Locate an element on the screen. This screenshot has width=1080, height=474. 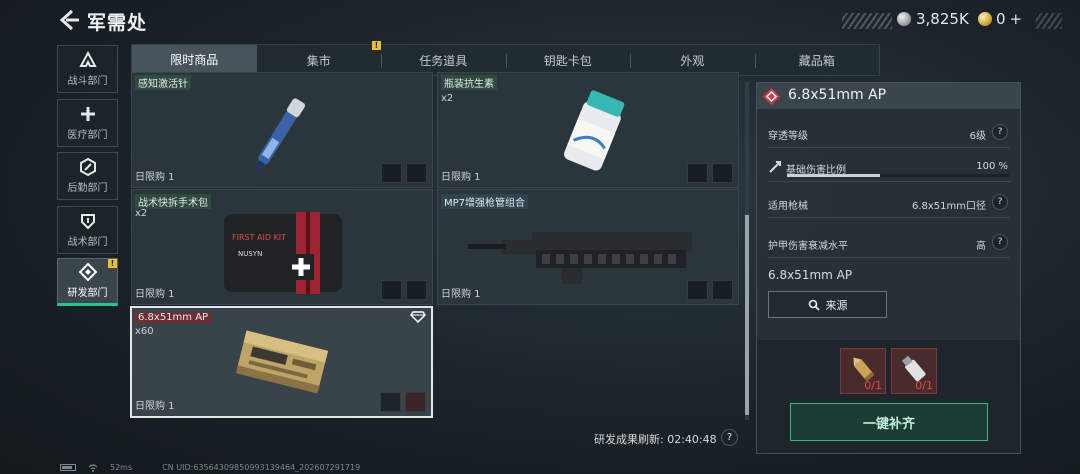
sidebar-item-label: 战术部门 is located at coordinates (87, 242).